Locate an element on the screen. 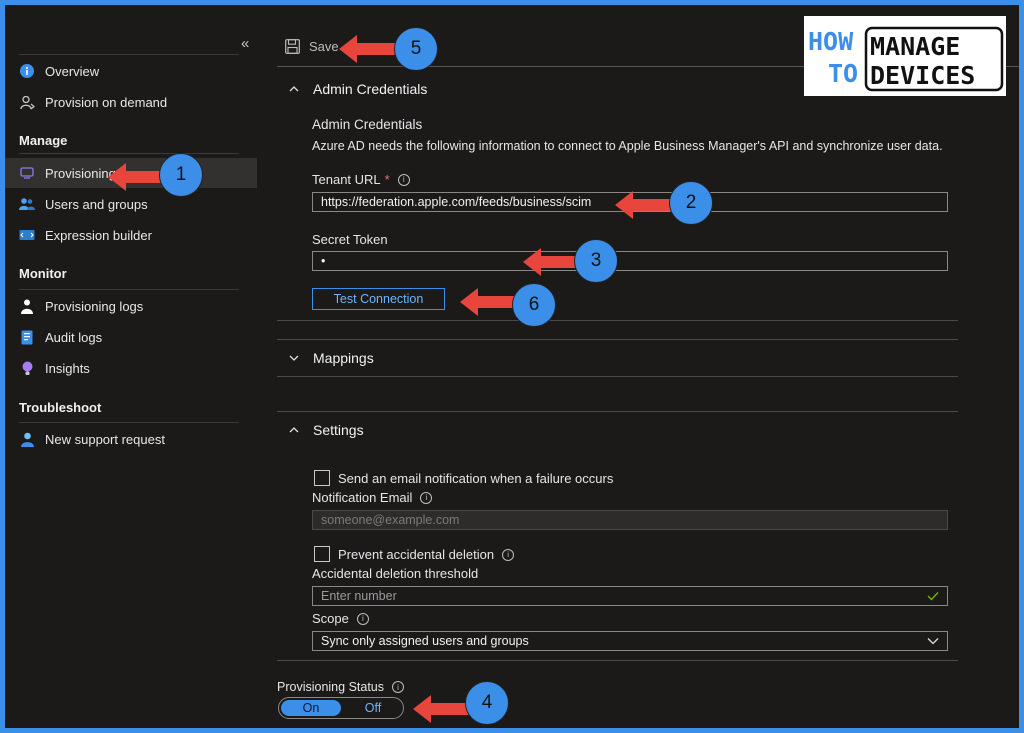  annotation-badge-2: 2 is located at coordinates (691, 203).